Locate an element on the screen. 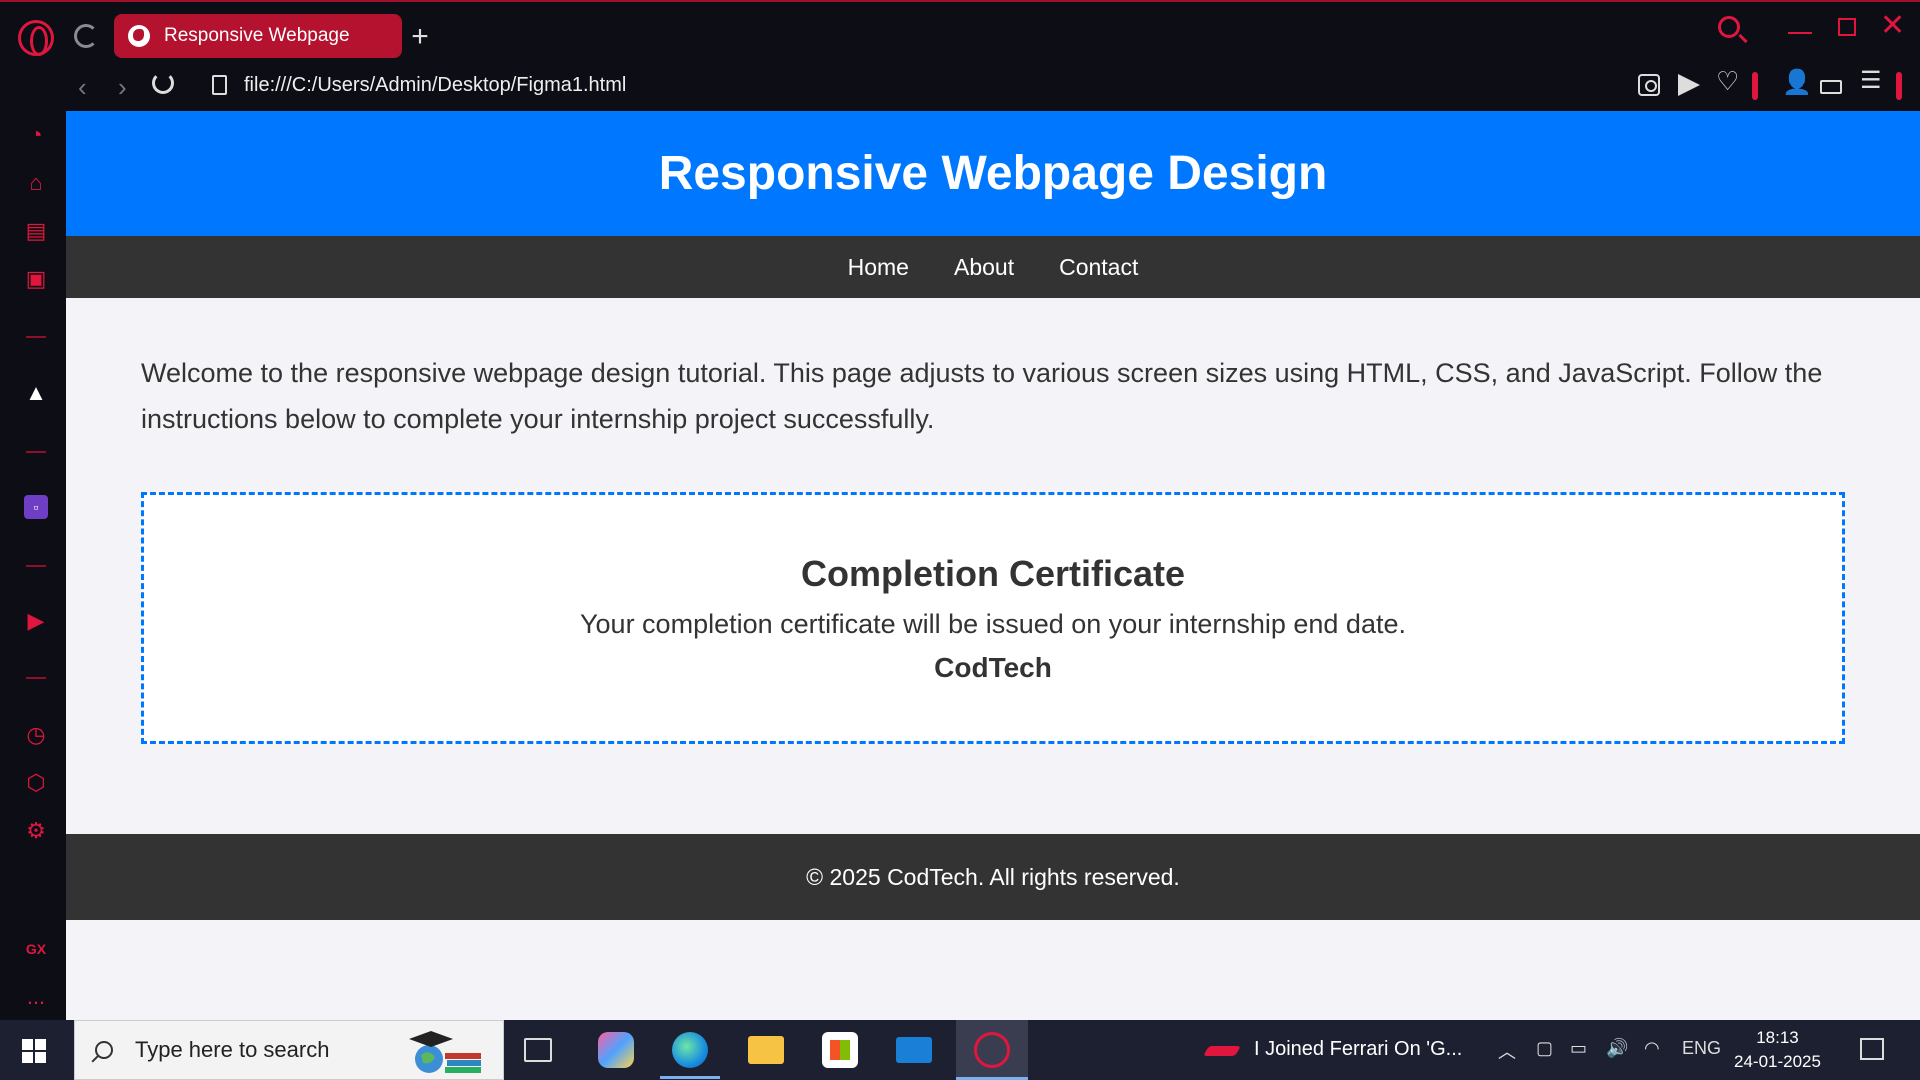 Image resolution: width=1920 pixels, height=1080 pixels. search-icon is located at coordinates (104, 1050).